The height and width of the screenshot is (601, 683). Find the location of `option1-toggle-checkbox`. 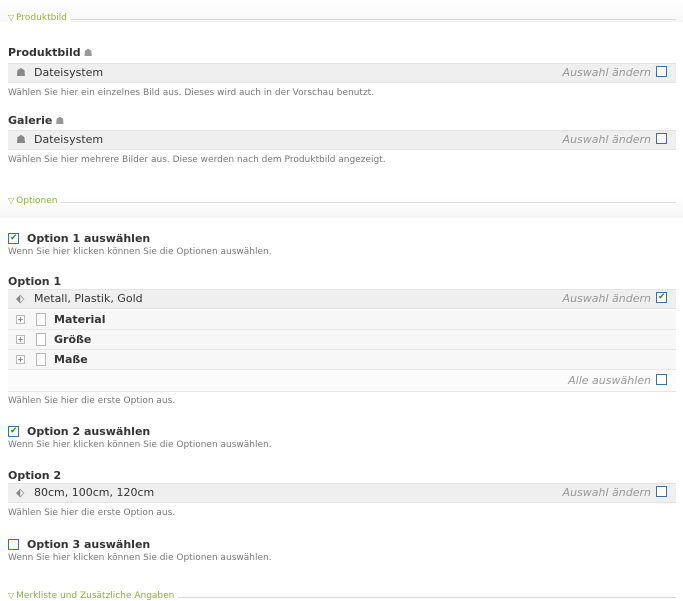

option1-toggle-checkbox is located at coordinates (13, 238).